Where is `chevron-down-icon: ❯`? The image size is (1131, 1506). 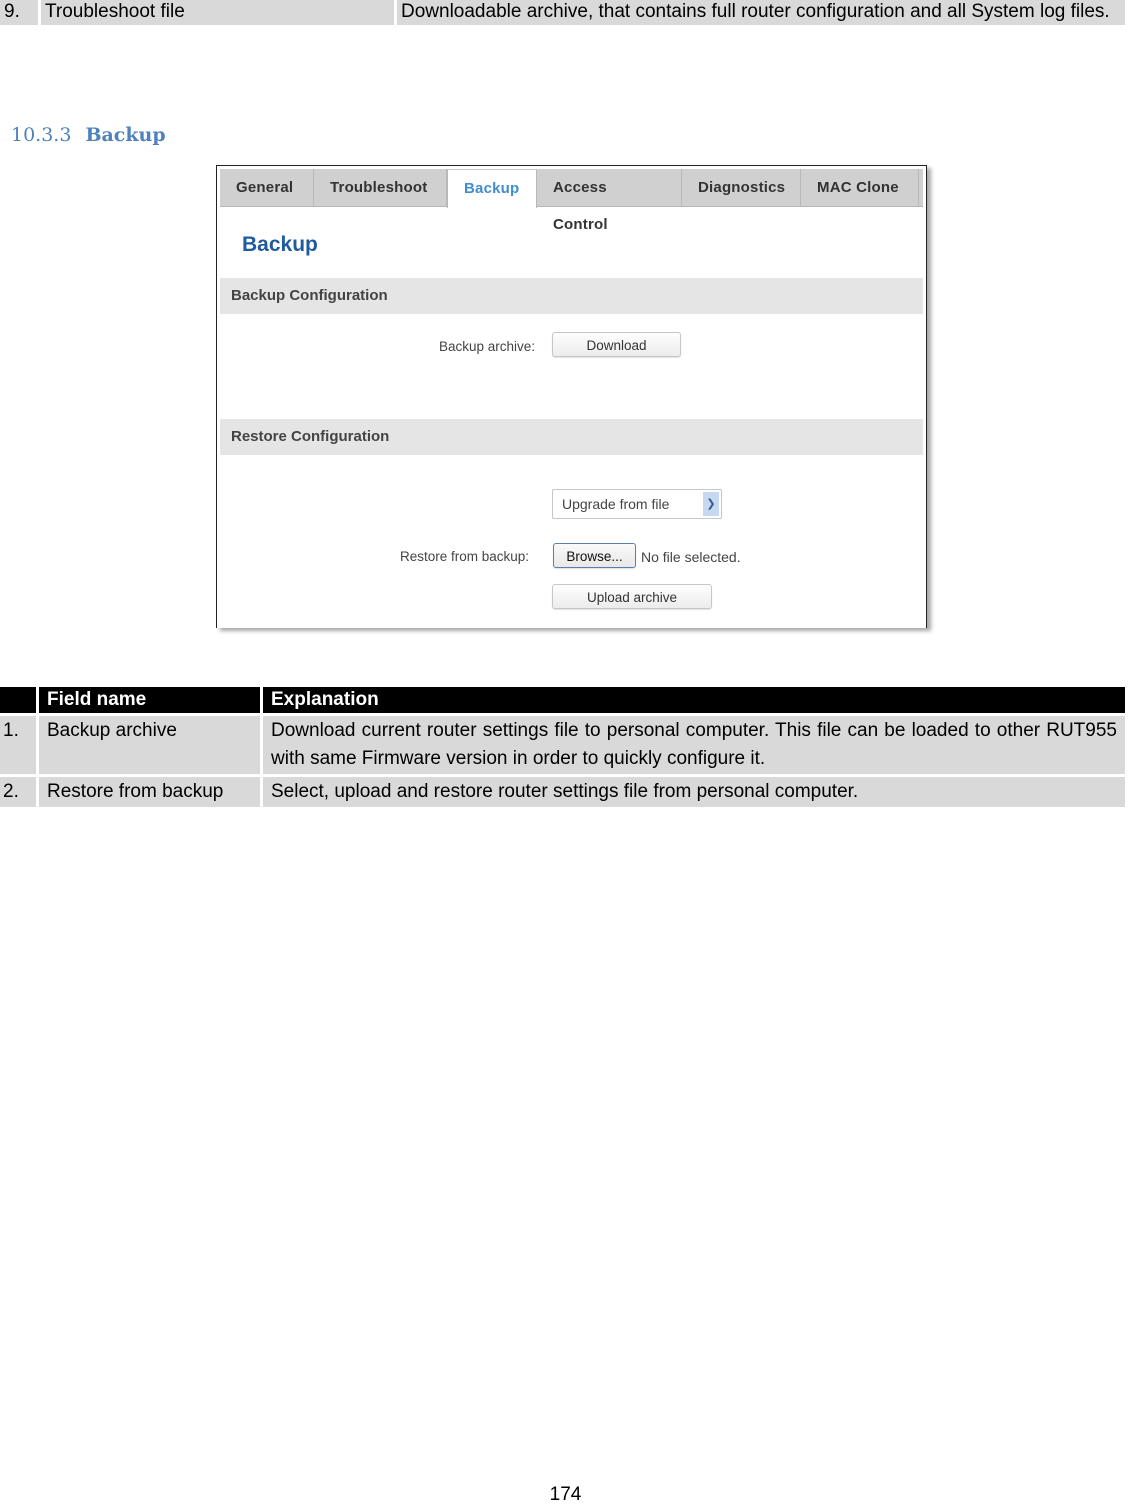
chevron-down-icon: ❯ is located at coordinates (711, 504).